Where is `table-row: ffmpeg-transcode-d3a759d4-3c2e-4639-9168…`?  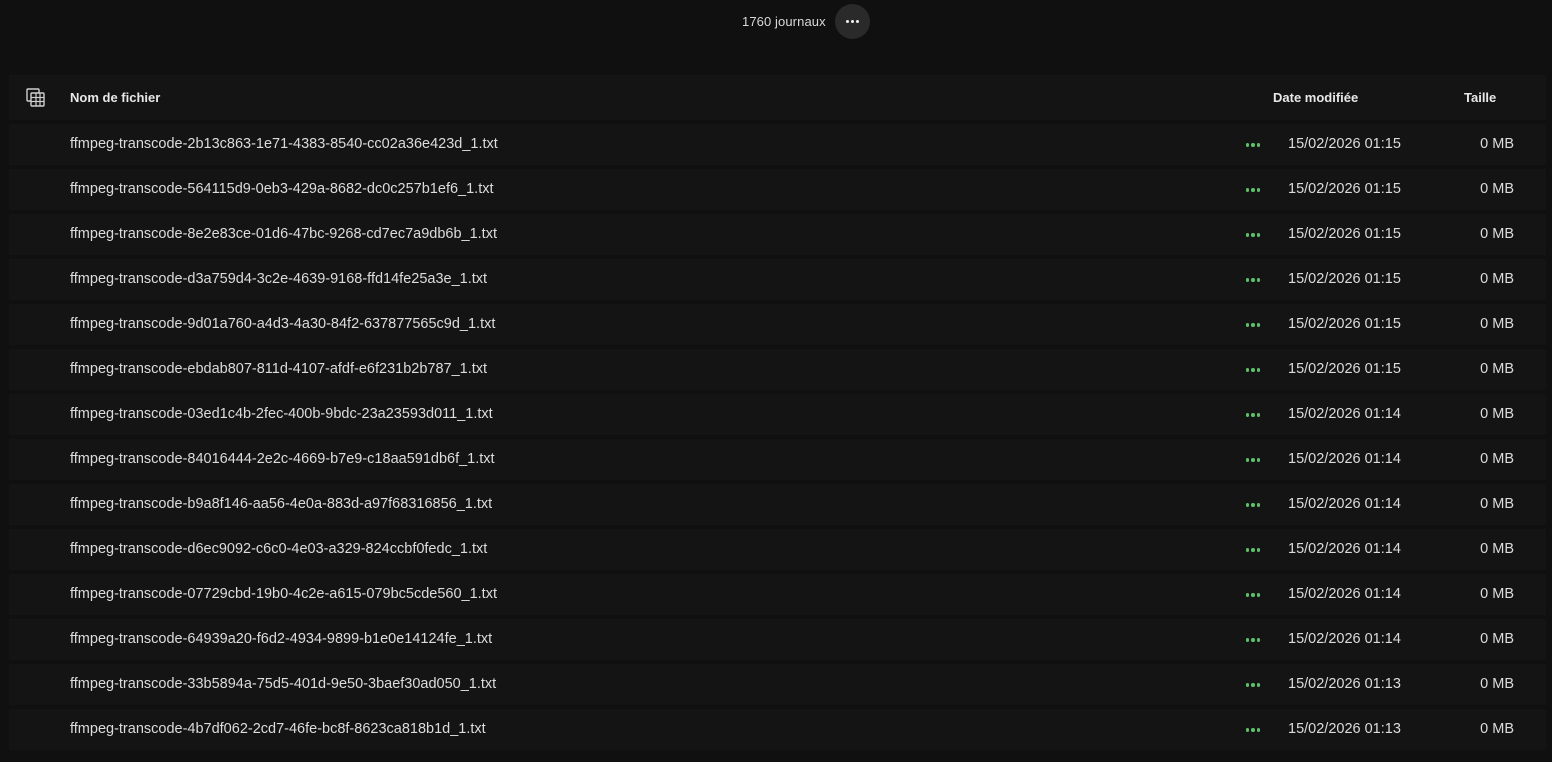 table-row: ffmpeg-transcode-d3a759d4-3c2e-4639-9168… is located at coordinates (777, 279).